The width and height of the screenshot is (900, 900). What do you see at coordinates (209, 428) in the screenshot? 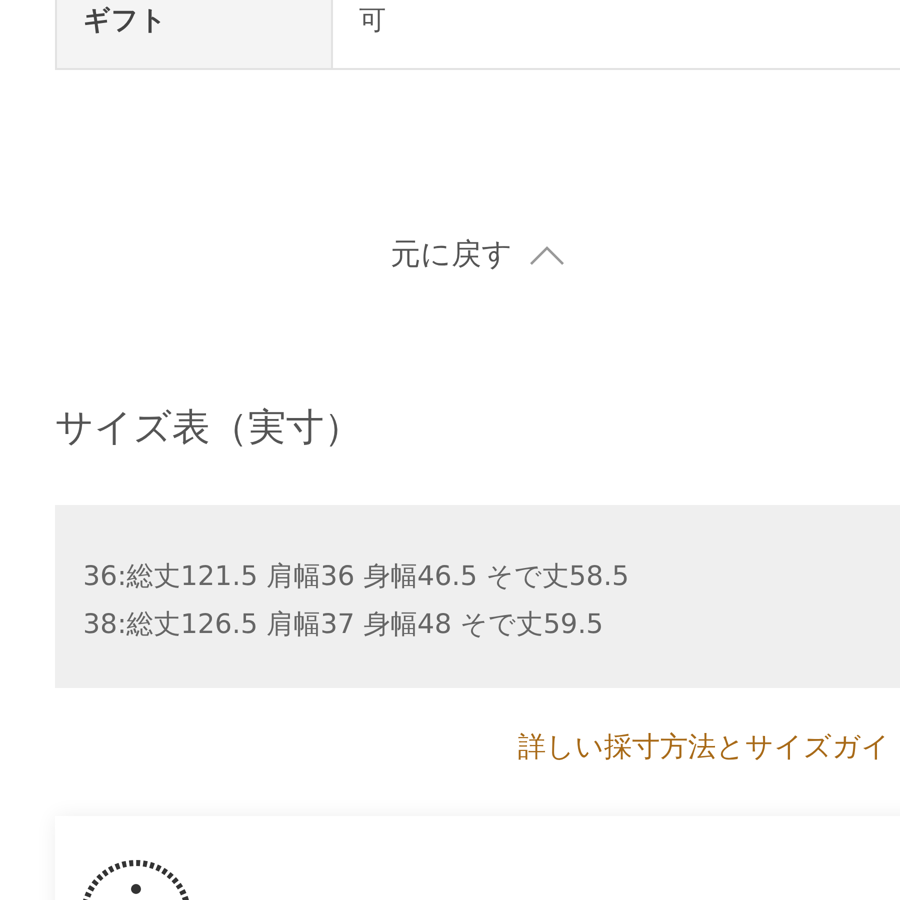
I see `section-title: サイズ表（実寸）` at bounding box center [209, 428].